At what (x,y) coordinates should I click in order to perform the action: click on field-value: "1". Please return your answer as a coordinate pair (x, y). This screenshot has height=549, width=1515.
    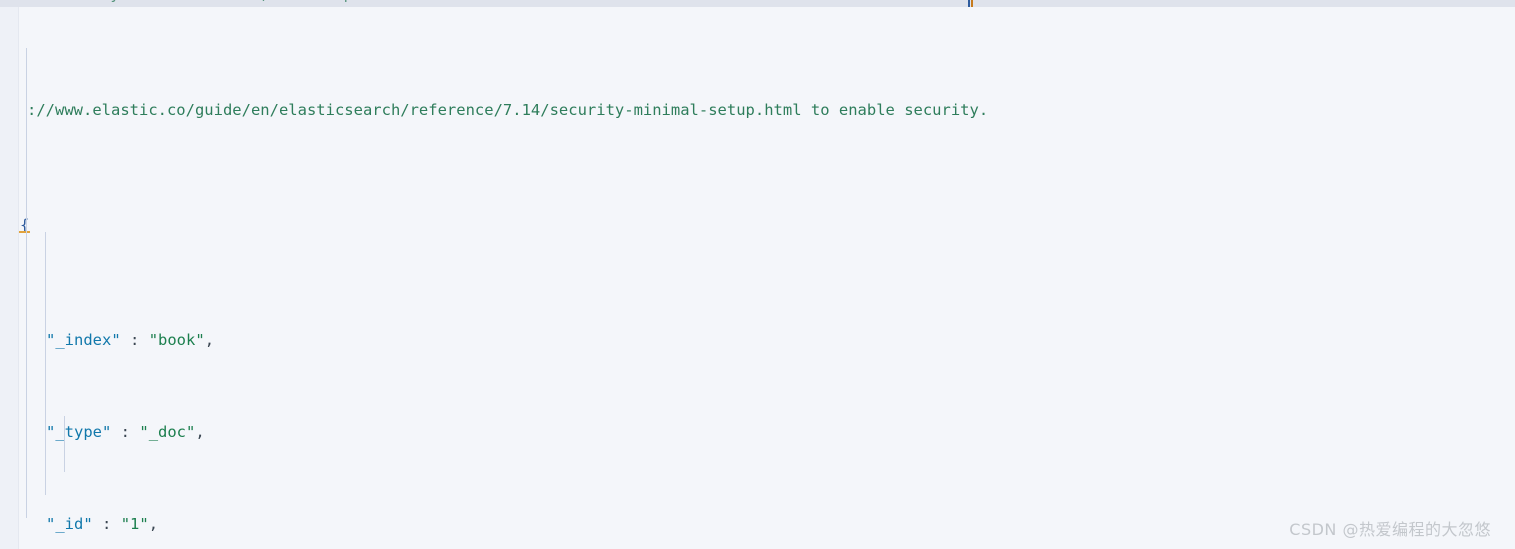
    Looking at the image, I should click on (134, 524).